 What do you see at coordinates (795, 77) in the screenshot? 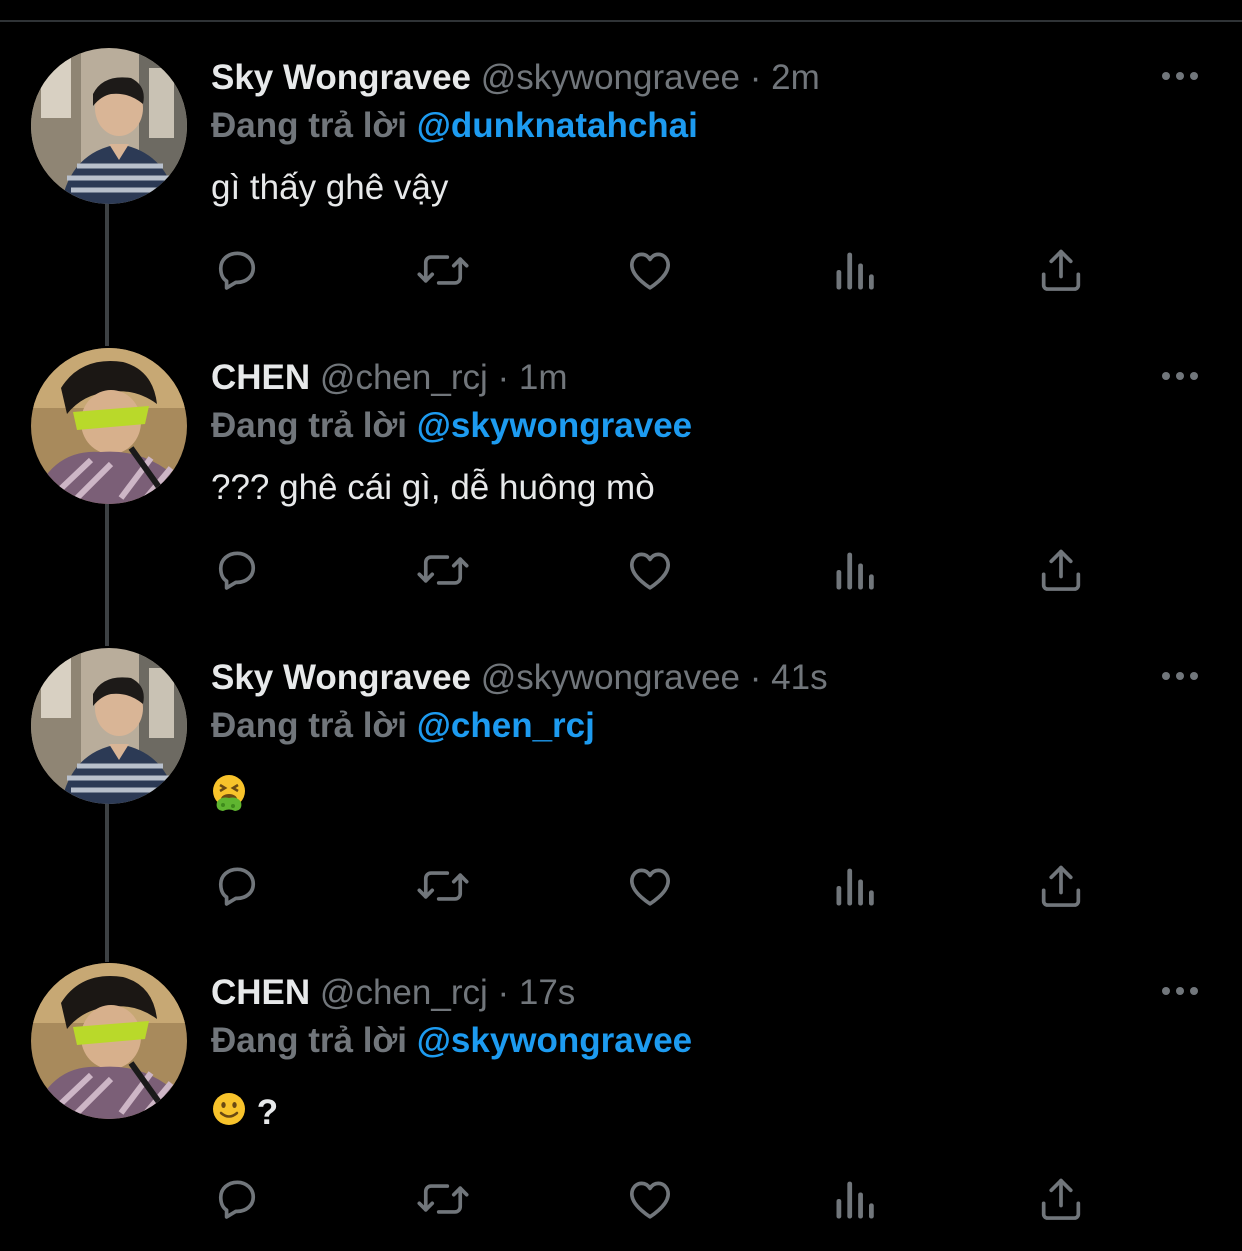
I see `timestamp: 2m` at bounding box center [795, 77].